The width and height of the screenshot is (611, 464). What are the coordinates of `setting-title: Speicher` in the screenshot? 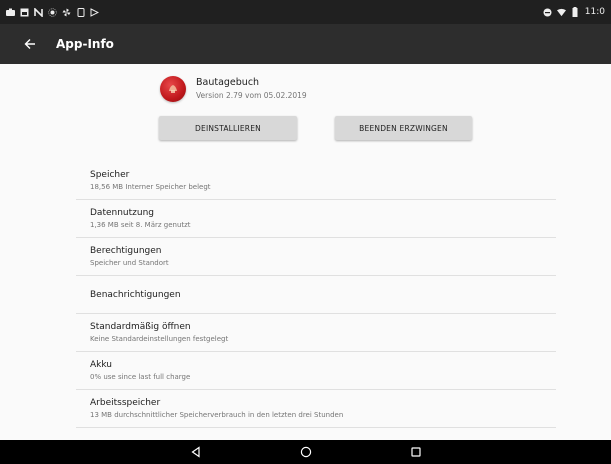 It's located at (110, 175).